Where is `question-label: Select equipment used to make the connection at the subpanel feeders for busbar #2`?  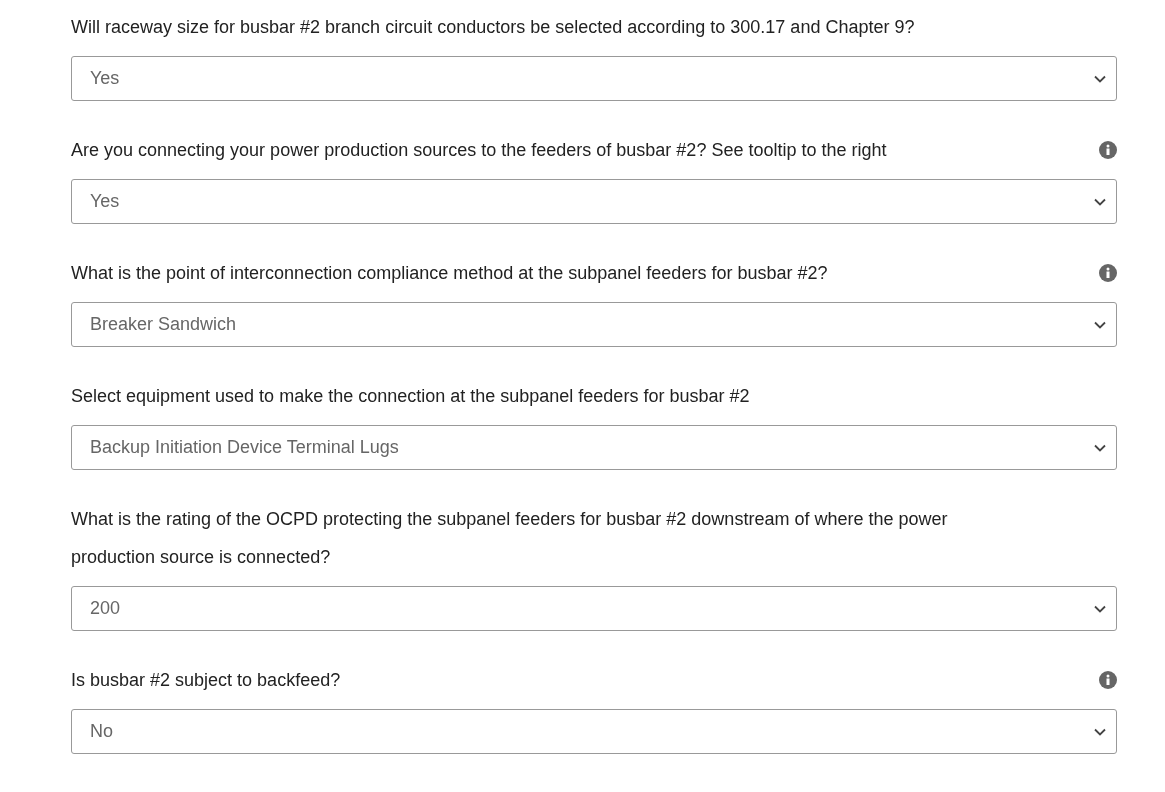 question-label: Select equipment used to make the connection at the subpanel feeders for busbar #2 is located at coordinates (410, 396).